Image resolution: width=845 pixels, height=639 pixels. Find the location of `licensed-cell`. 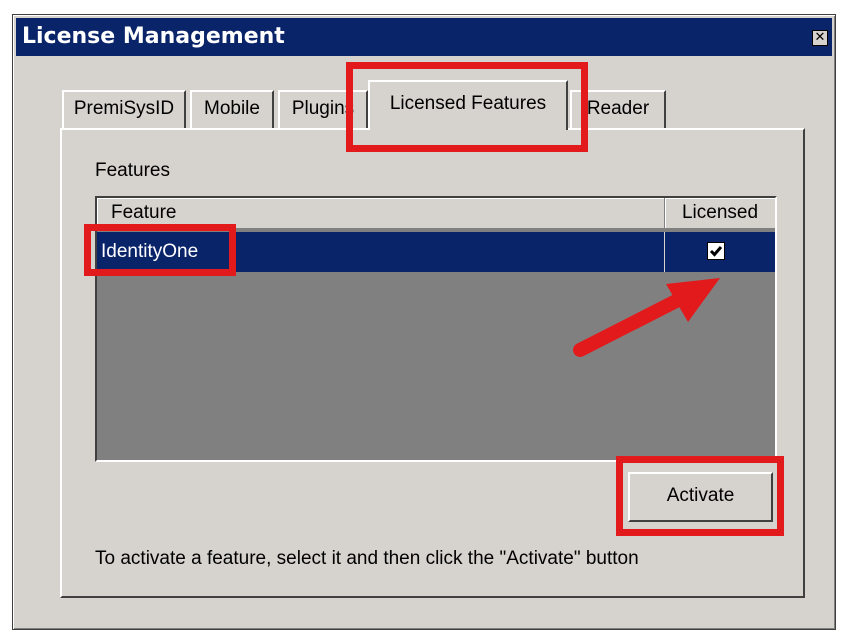

licensed-cell is located at coordinates (720, 252).